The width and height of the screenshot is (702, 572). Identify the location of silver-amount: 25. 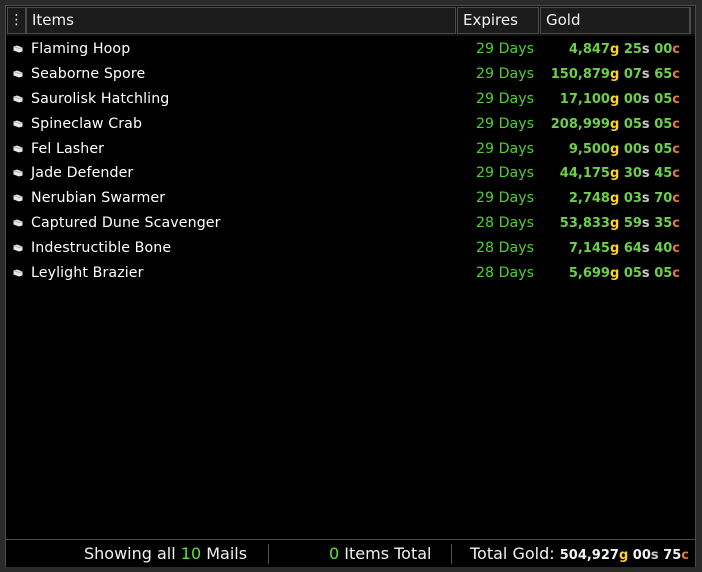
(632, 49).